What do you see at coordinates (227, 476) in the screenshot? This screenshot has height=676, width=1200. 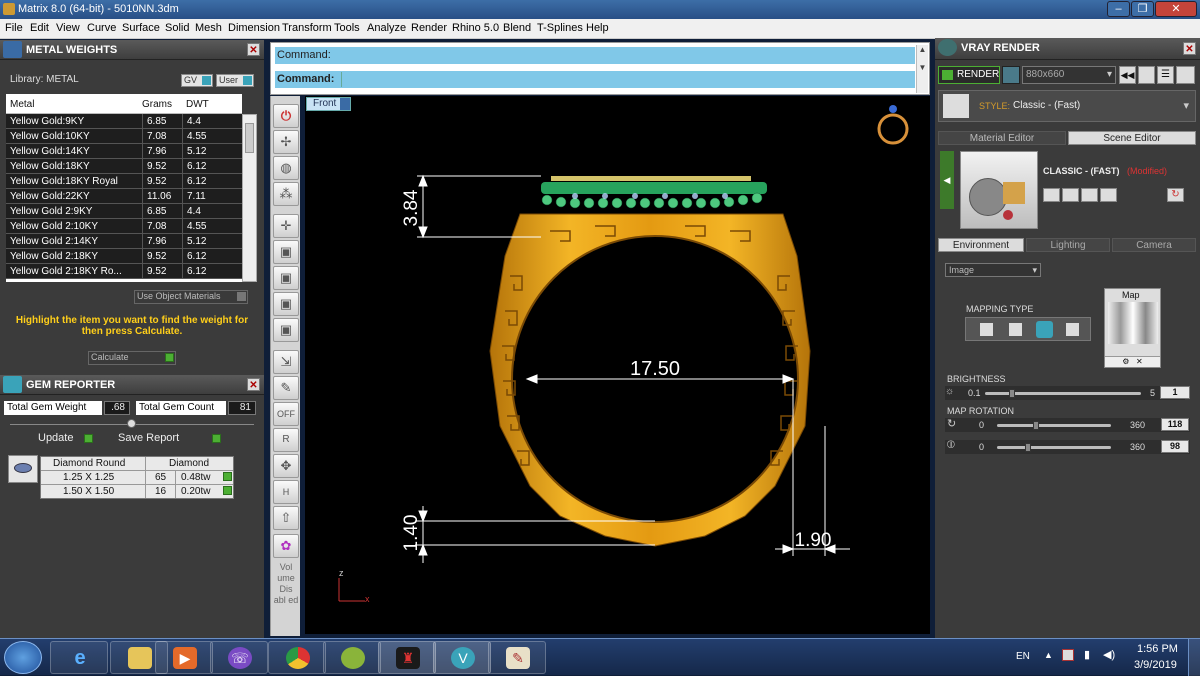 I see `gem-row1-go-icon` at bounding box center [227, 476].